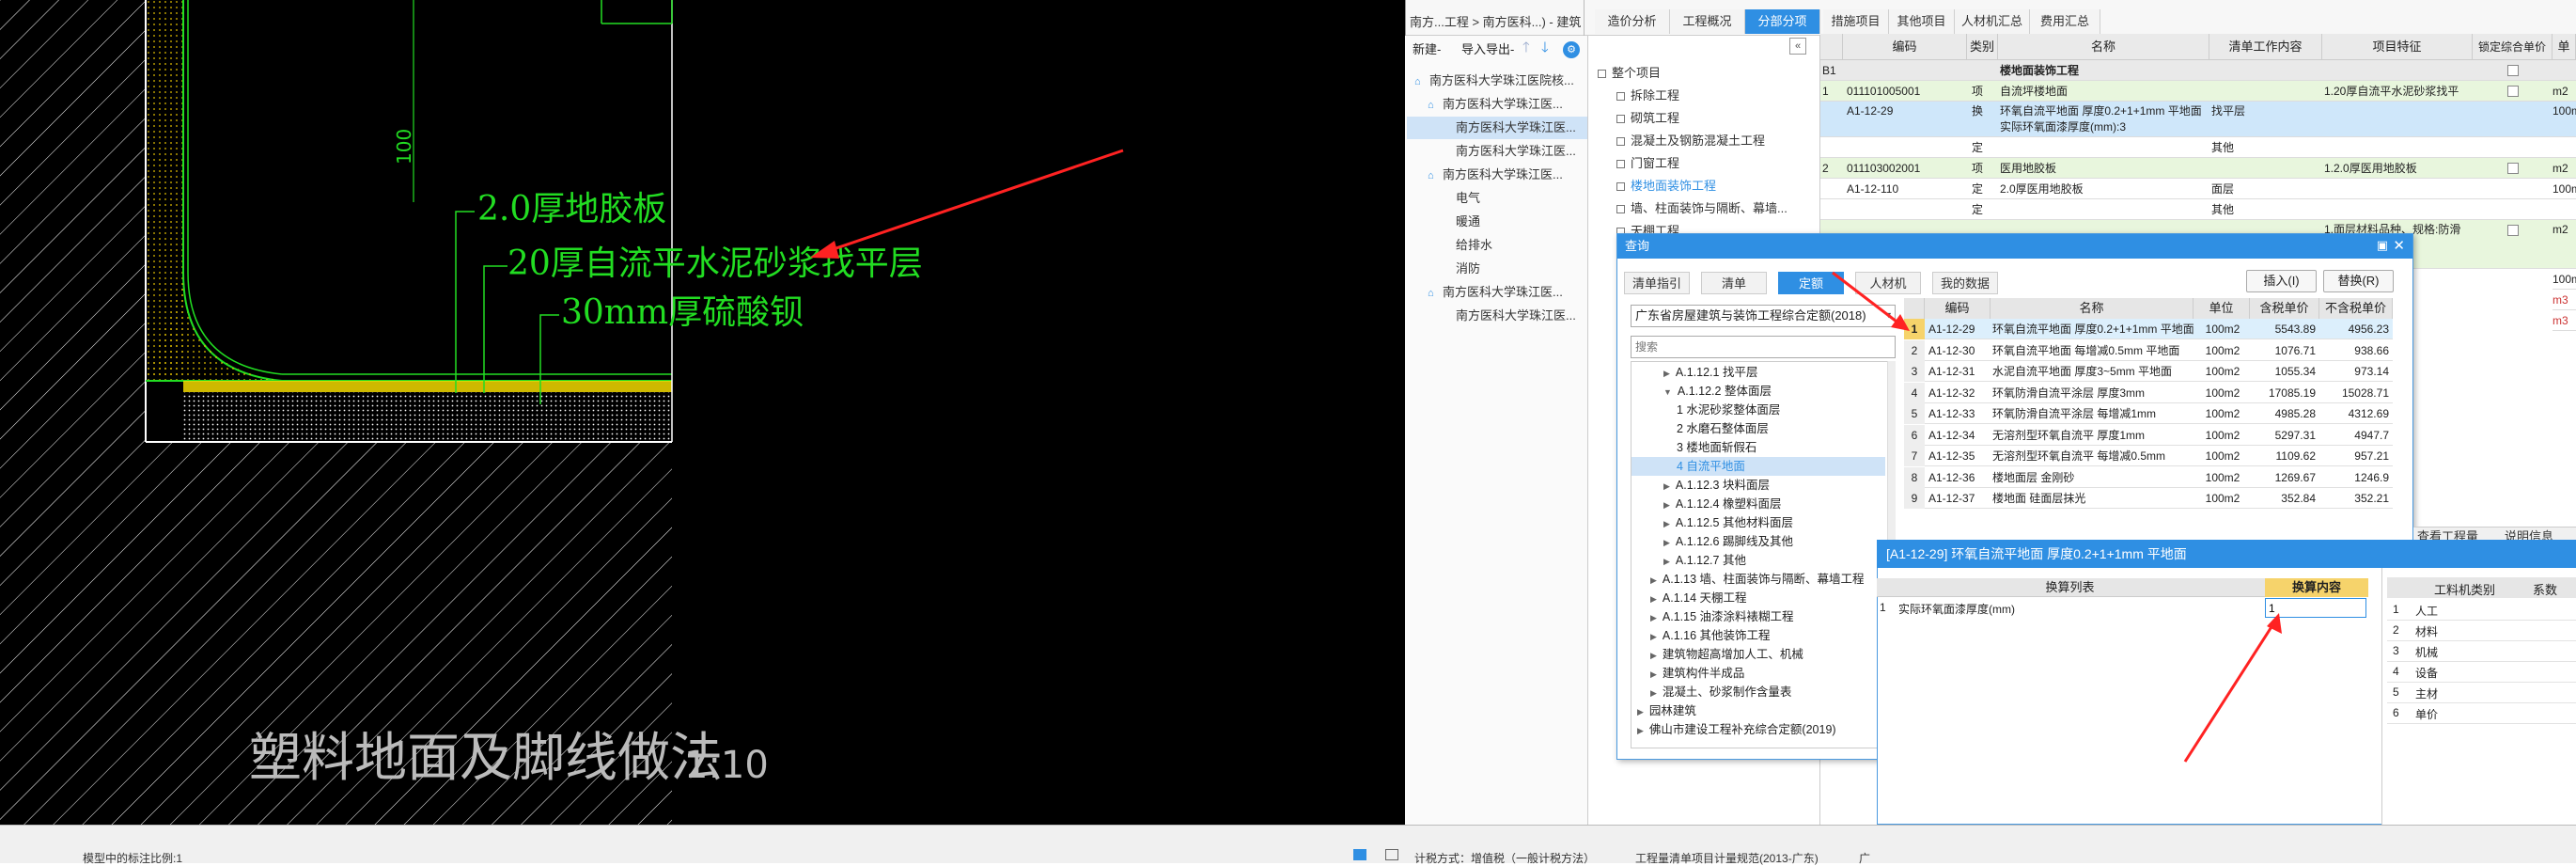  Describe the element at coordinates (1905, 168) in the screenshot. I see `cell-code: 011103002001` at that location.